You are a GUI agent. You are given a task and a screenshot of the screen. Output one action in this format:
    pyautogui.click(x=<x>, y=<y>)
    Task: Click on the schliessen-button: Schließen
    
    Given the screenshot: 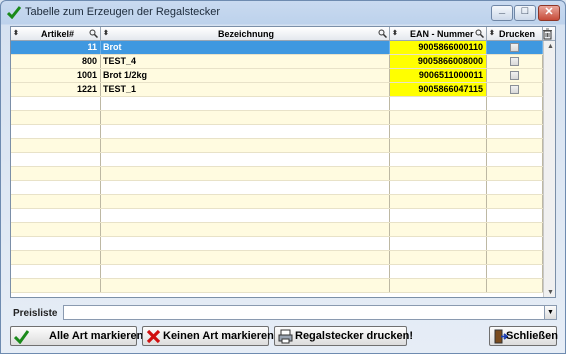 What is the action you would take?
    pyautogui.click(x=523, y=336)
    